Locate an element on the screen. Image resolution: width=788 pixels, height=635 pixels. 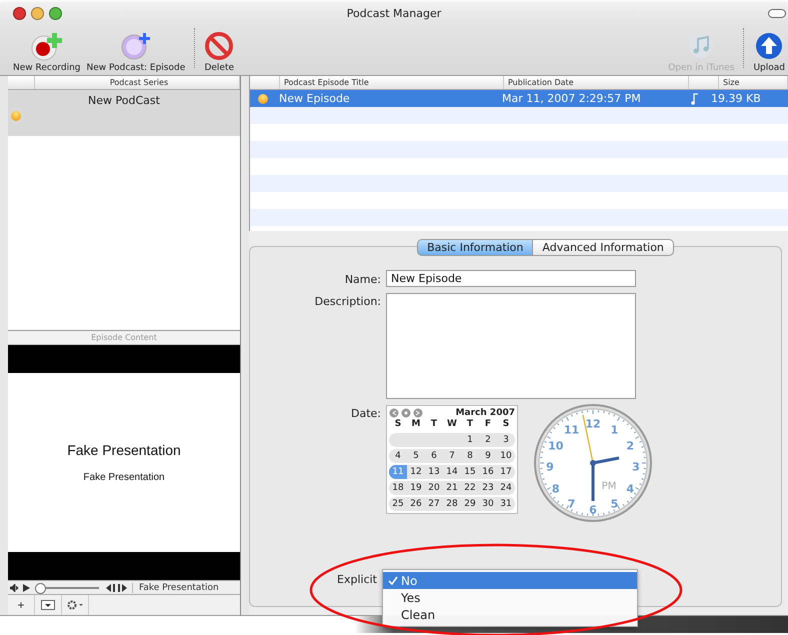
episode-row: New Episode Mar 11, 2007 2:29:57 PM 19.39 KB is located at coordinates (519, 98).